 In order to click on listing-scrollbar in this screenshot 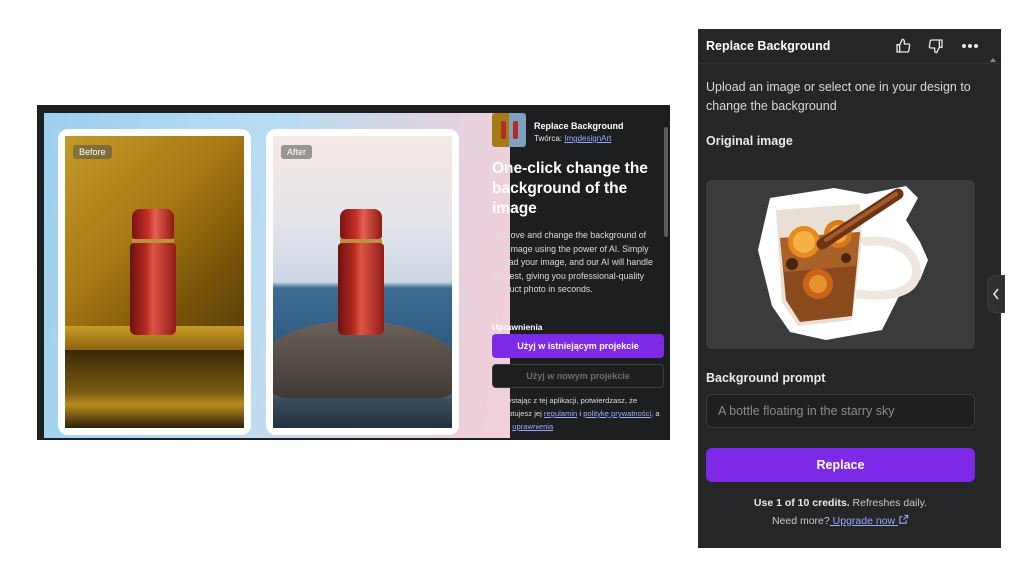, I will do `click(666, 182)`.